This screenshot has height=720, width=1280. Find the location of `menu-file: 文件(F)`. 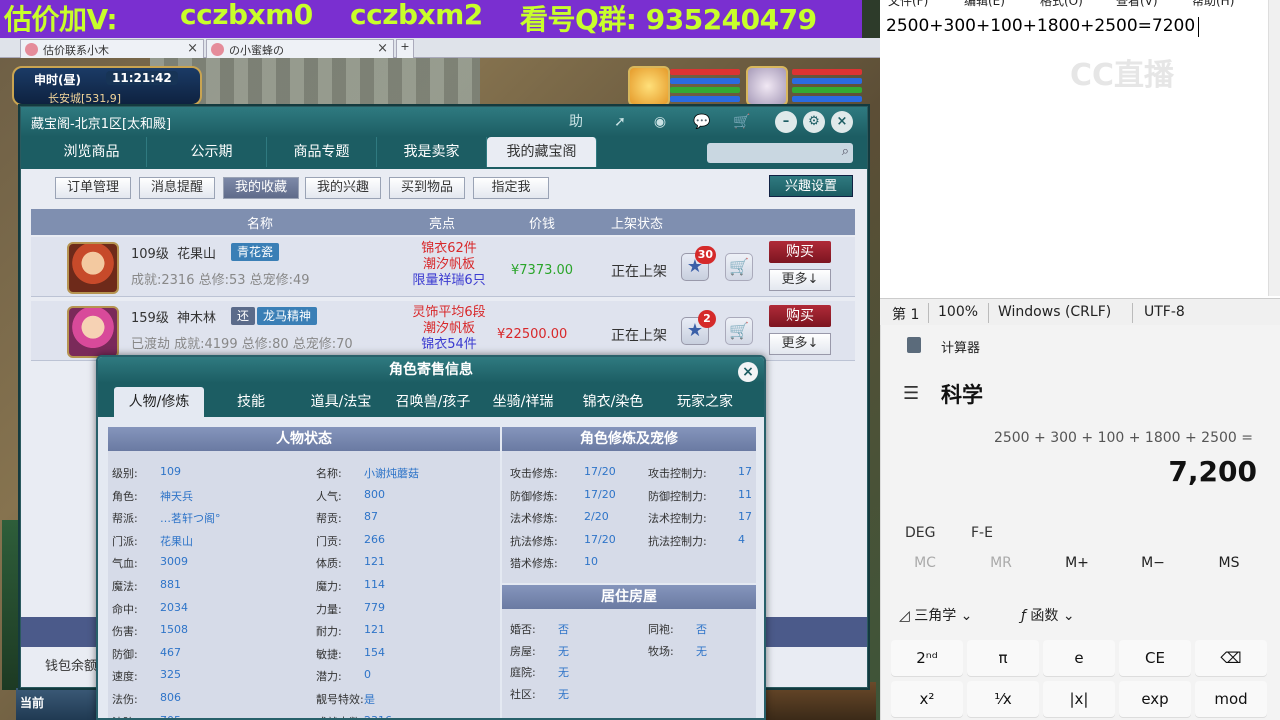

menu-file: 文件(F) is located at coordinates (908, 4).